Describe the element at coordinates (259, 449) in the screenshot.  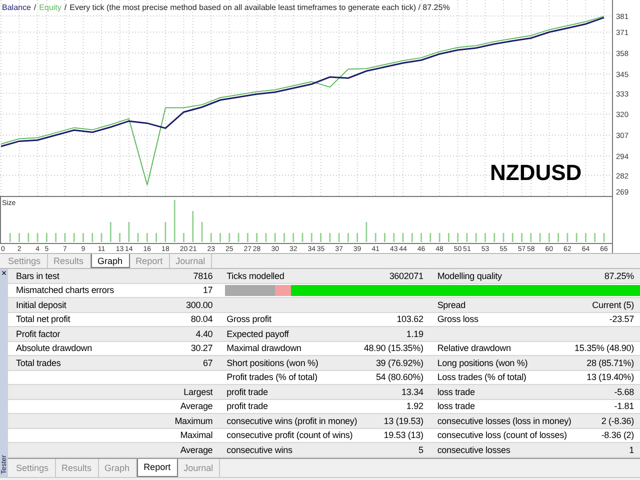
I see `stat-label: consecutive wins` at that location.